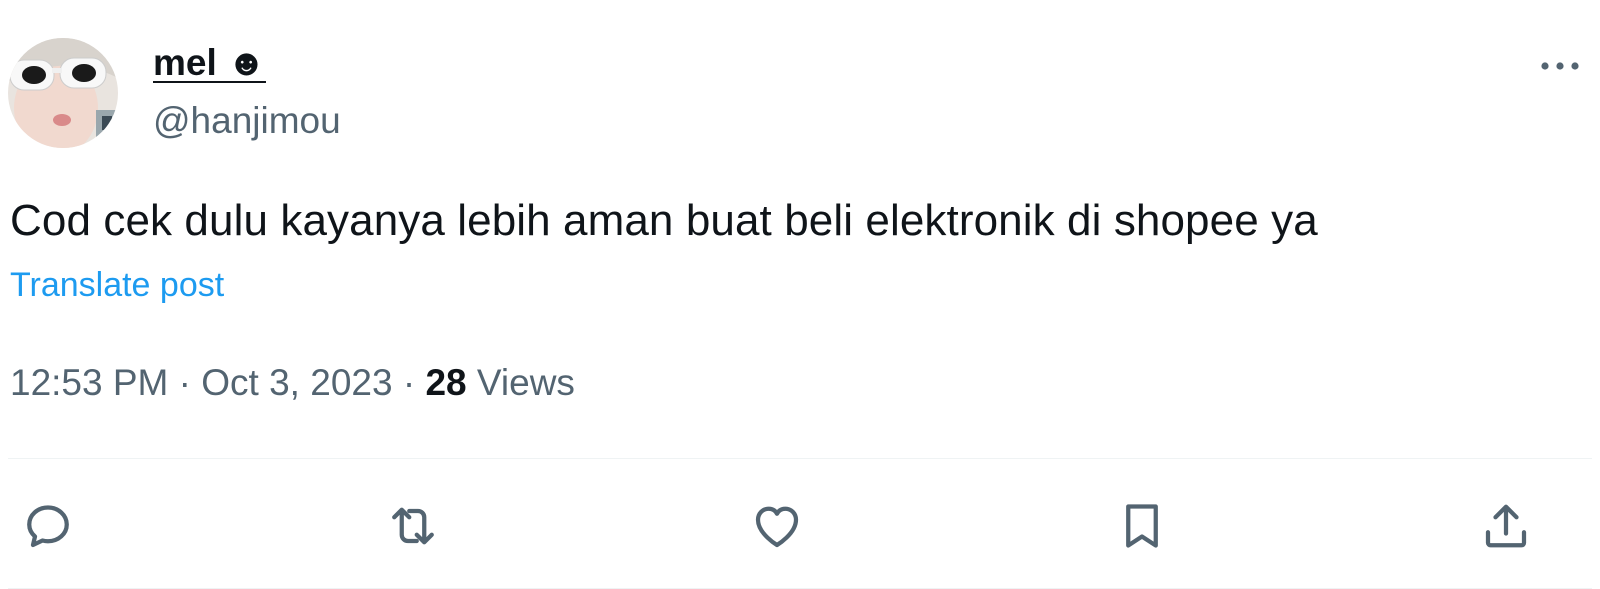 This screenshot has width=1600, height=589. I want to click on repost-button, so click(413, 526).